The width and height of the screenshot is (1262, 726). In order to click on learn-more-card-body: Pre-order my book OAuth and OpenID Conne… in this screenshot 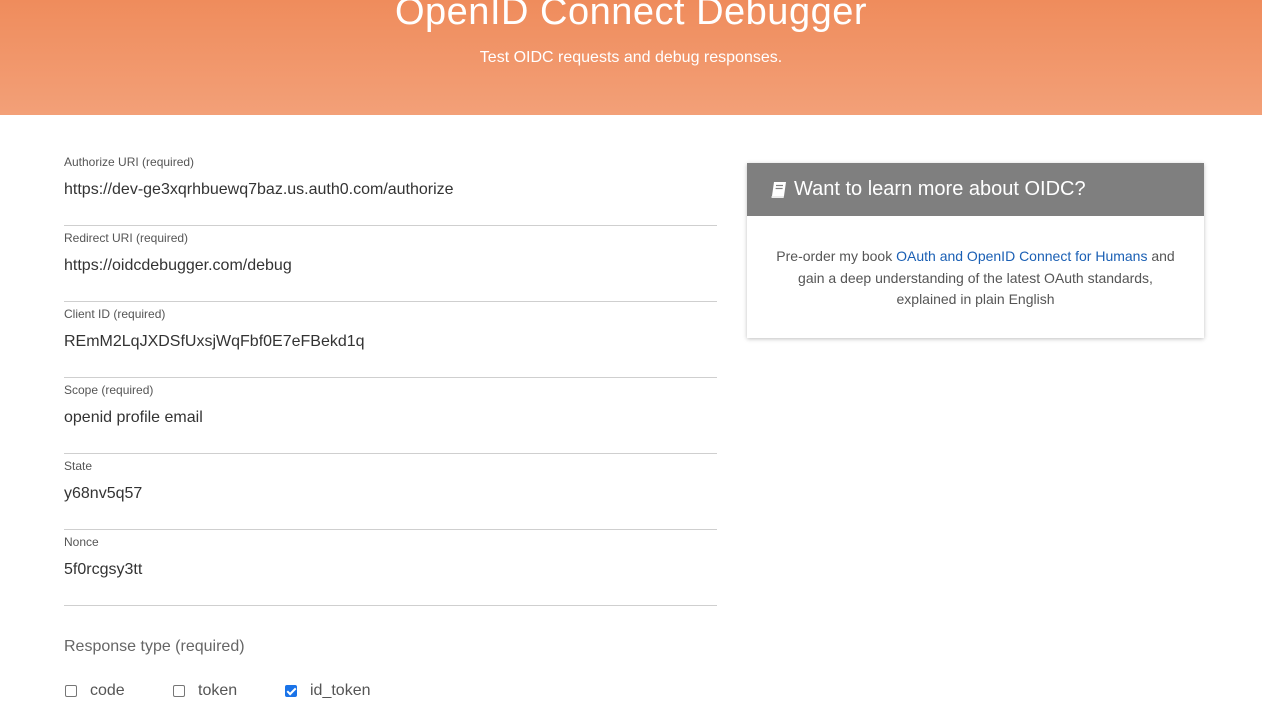, I will do `click(975, 263)`.